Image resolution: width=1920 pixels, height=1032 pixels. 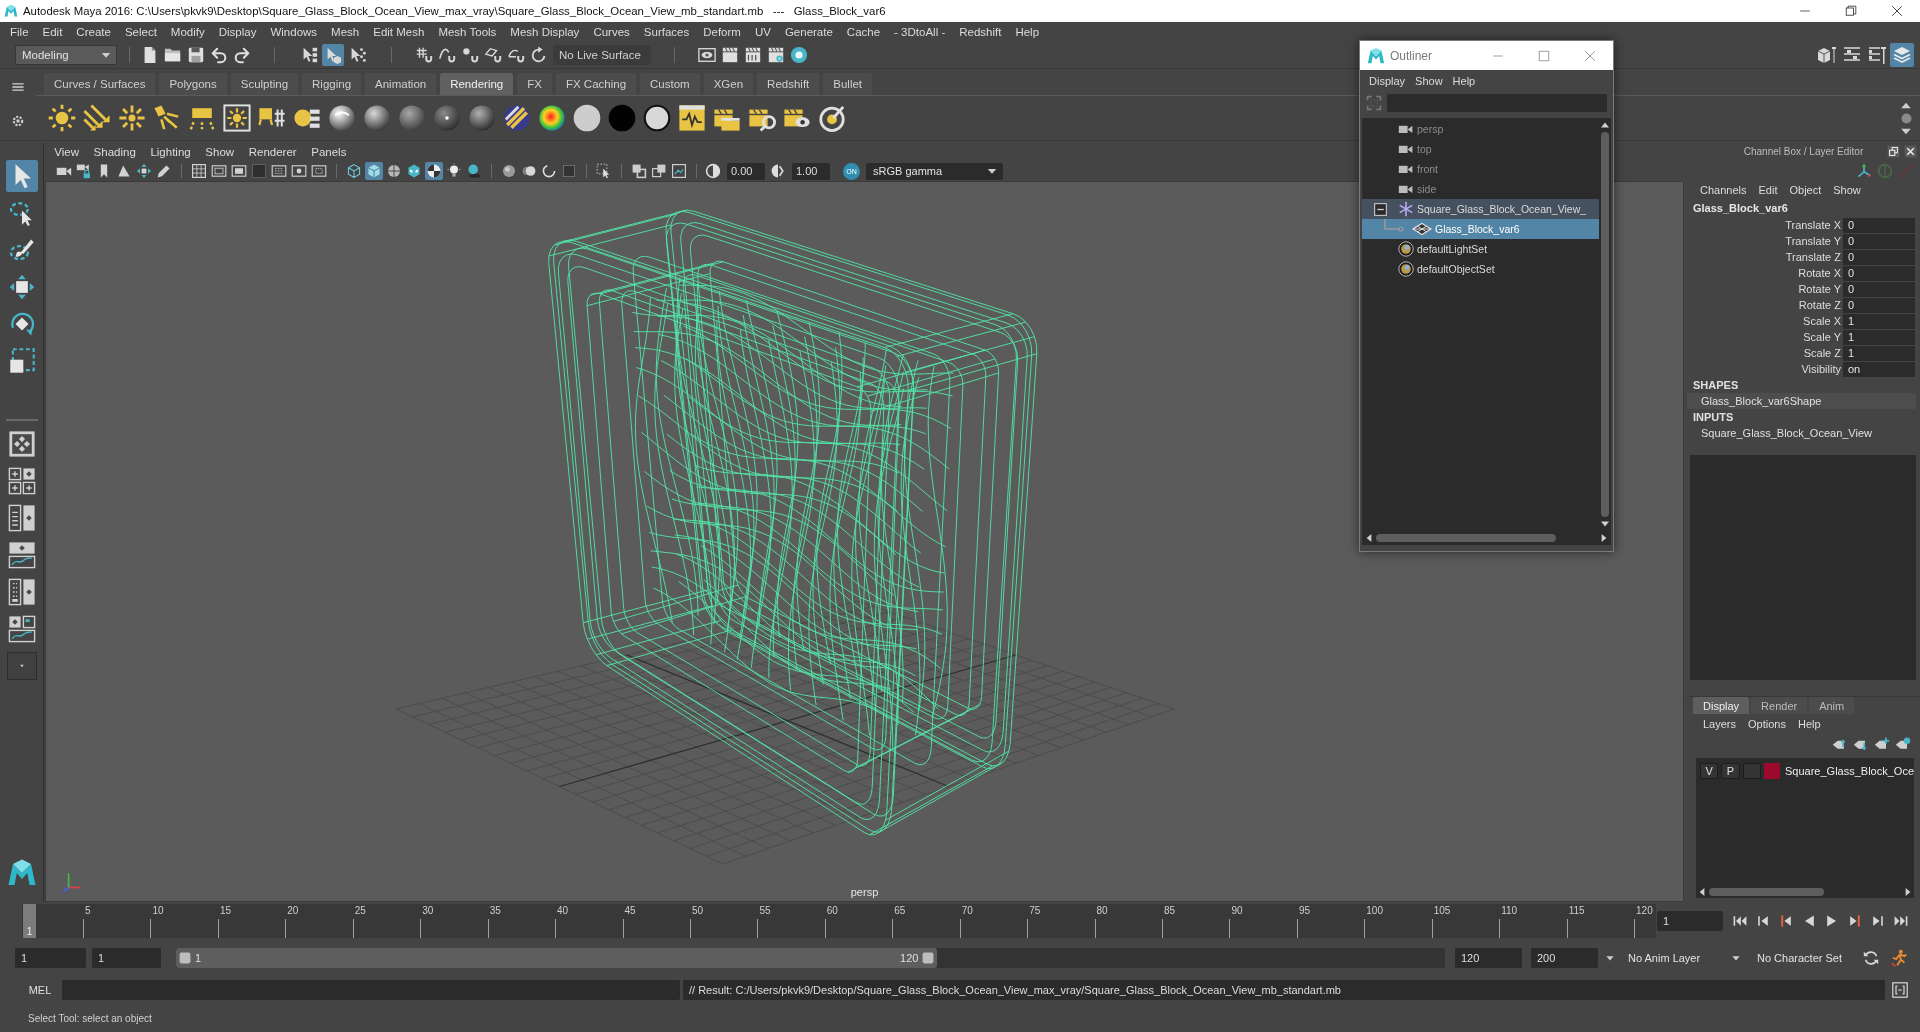 What do you see at coordinates (1871, 958) in the screenshot?
I see `cycle-arrows-icon` at bounding box center [1871, 958].